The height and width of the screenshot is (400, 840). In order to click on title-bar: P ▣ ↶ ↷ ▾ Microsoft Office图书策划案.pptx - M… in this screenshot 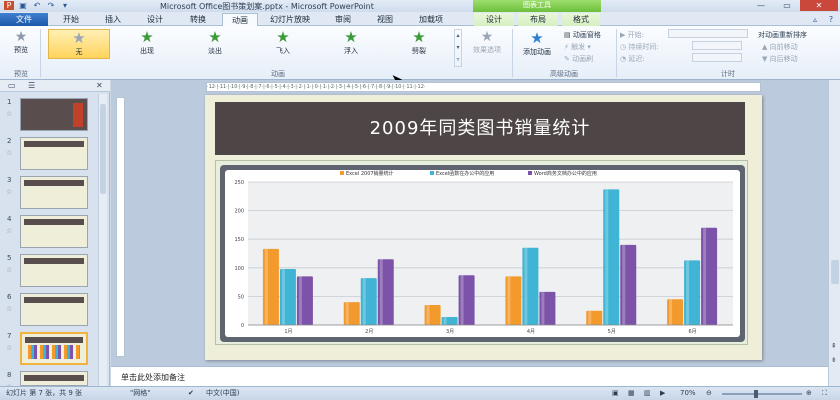, I will do `click(420, 6)`.